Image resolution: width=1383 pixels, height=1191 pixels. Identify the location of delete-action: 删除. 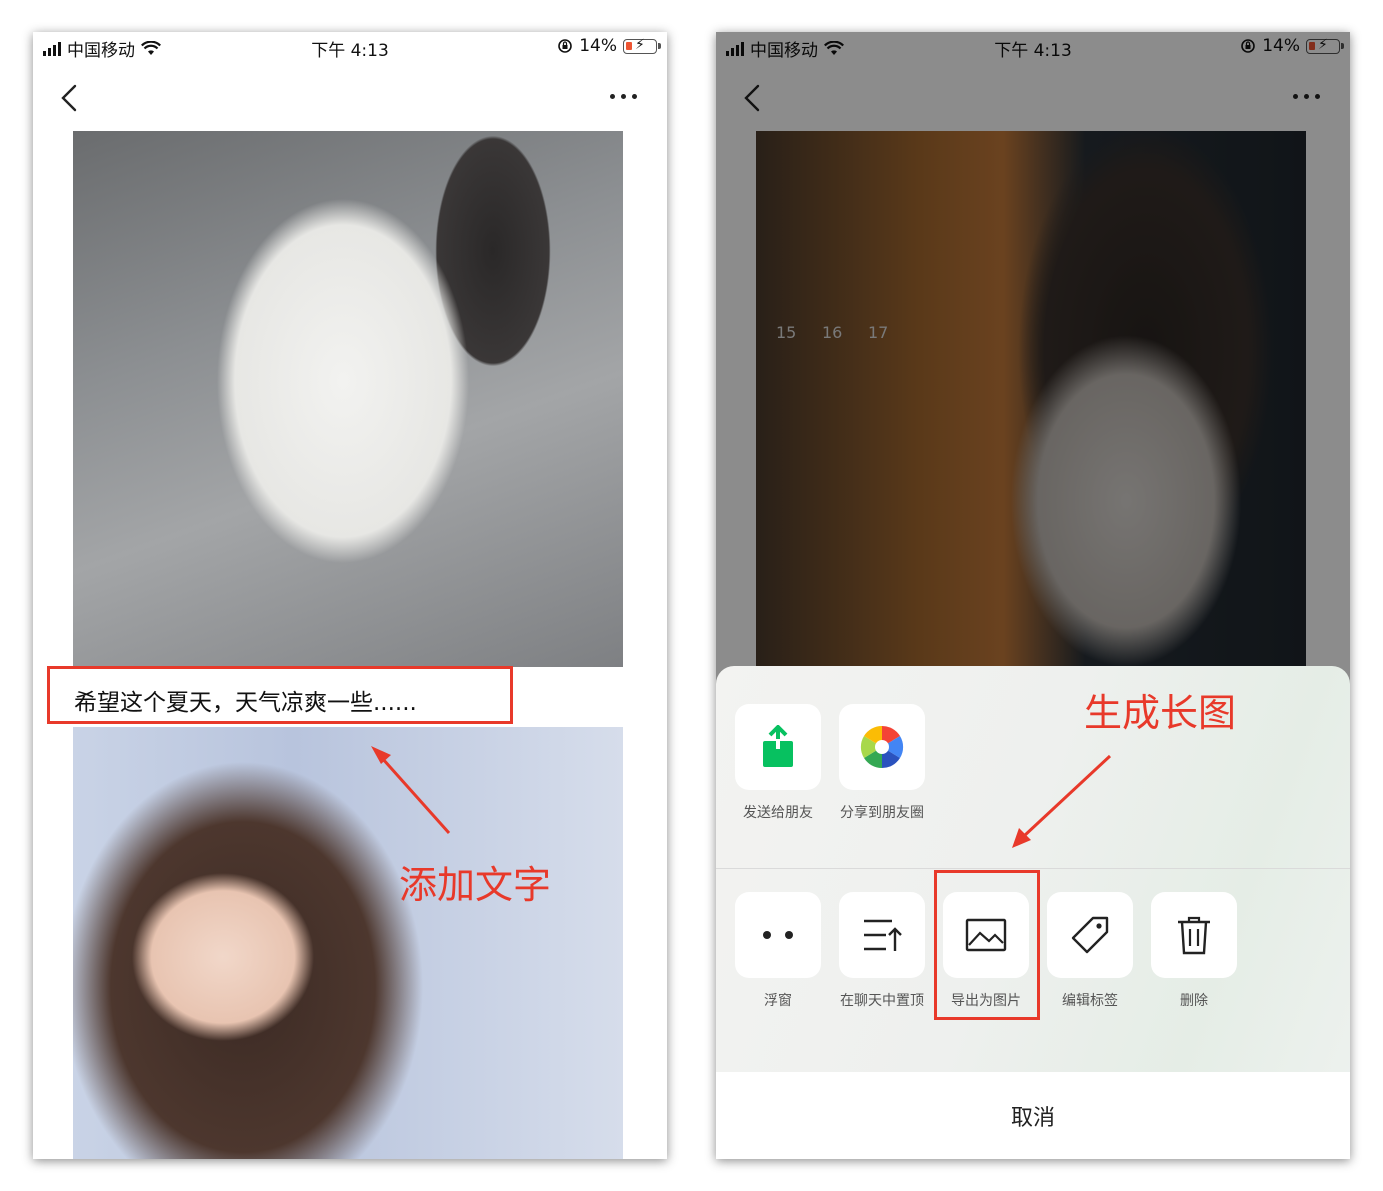
(1194, 951).